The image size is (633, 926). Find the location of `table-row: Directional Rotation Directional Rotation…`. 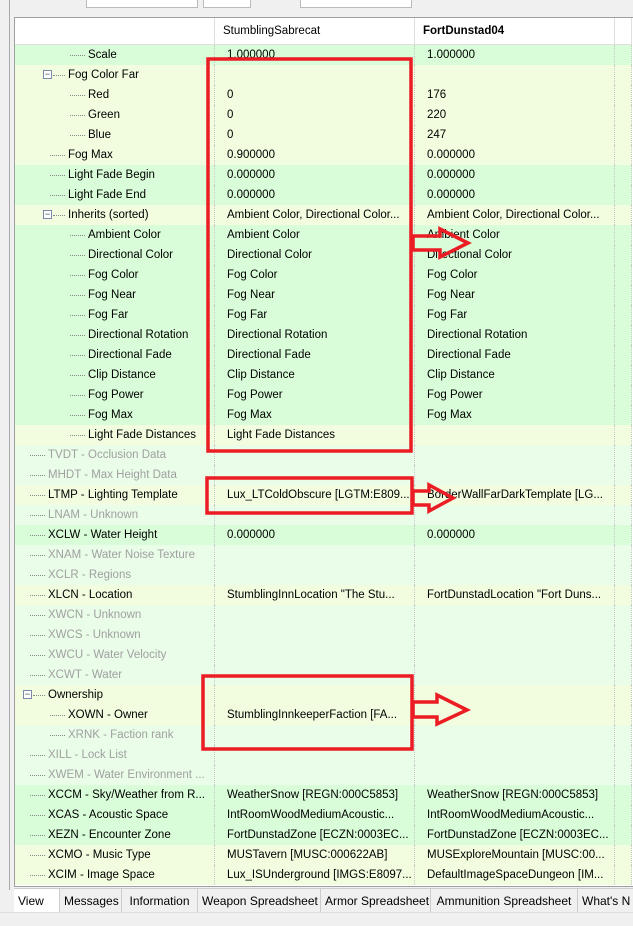

table-row: Directional Rotation Directional Rotation… is located at coordinates (323, 335).